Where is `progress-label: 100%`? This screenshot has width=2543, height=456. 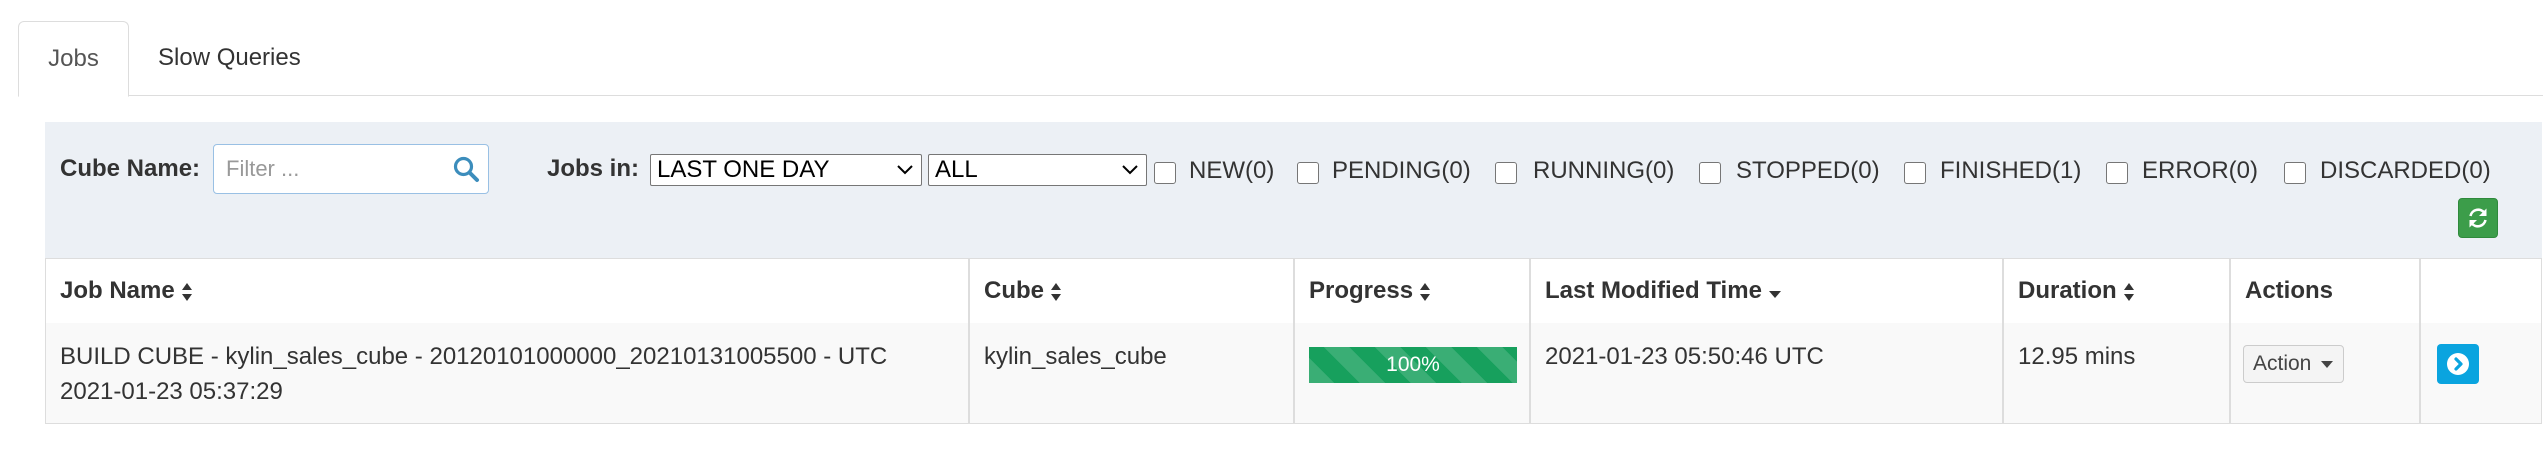
progress-label: 100% is located at coordinates (1413, 364).